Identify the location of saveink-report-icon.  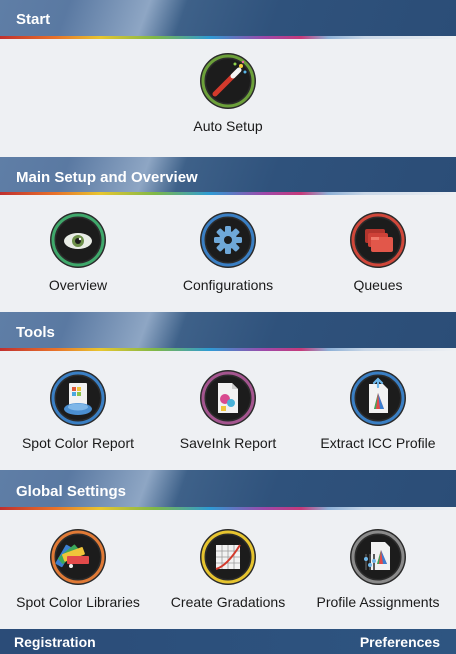
(228, 398).